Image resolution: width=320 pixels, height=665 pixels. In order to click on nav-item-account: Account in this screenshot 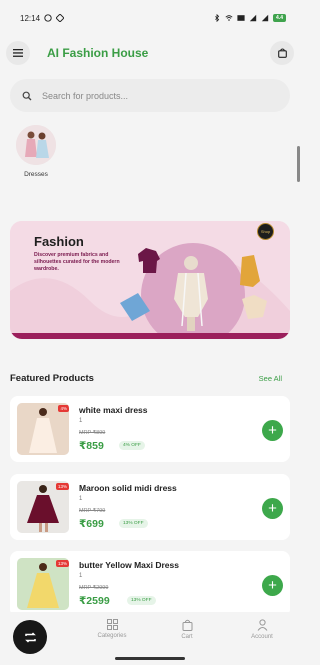, I will do `click(262, 629)`.